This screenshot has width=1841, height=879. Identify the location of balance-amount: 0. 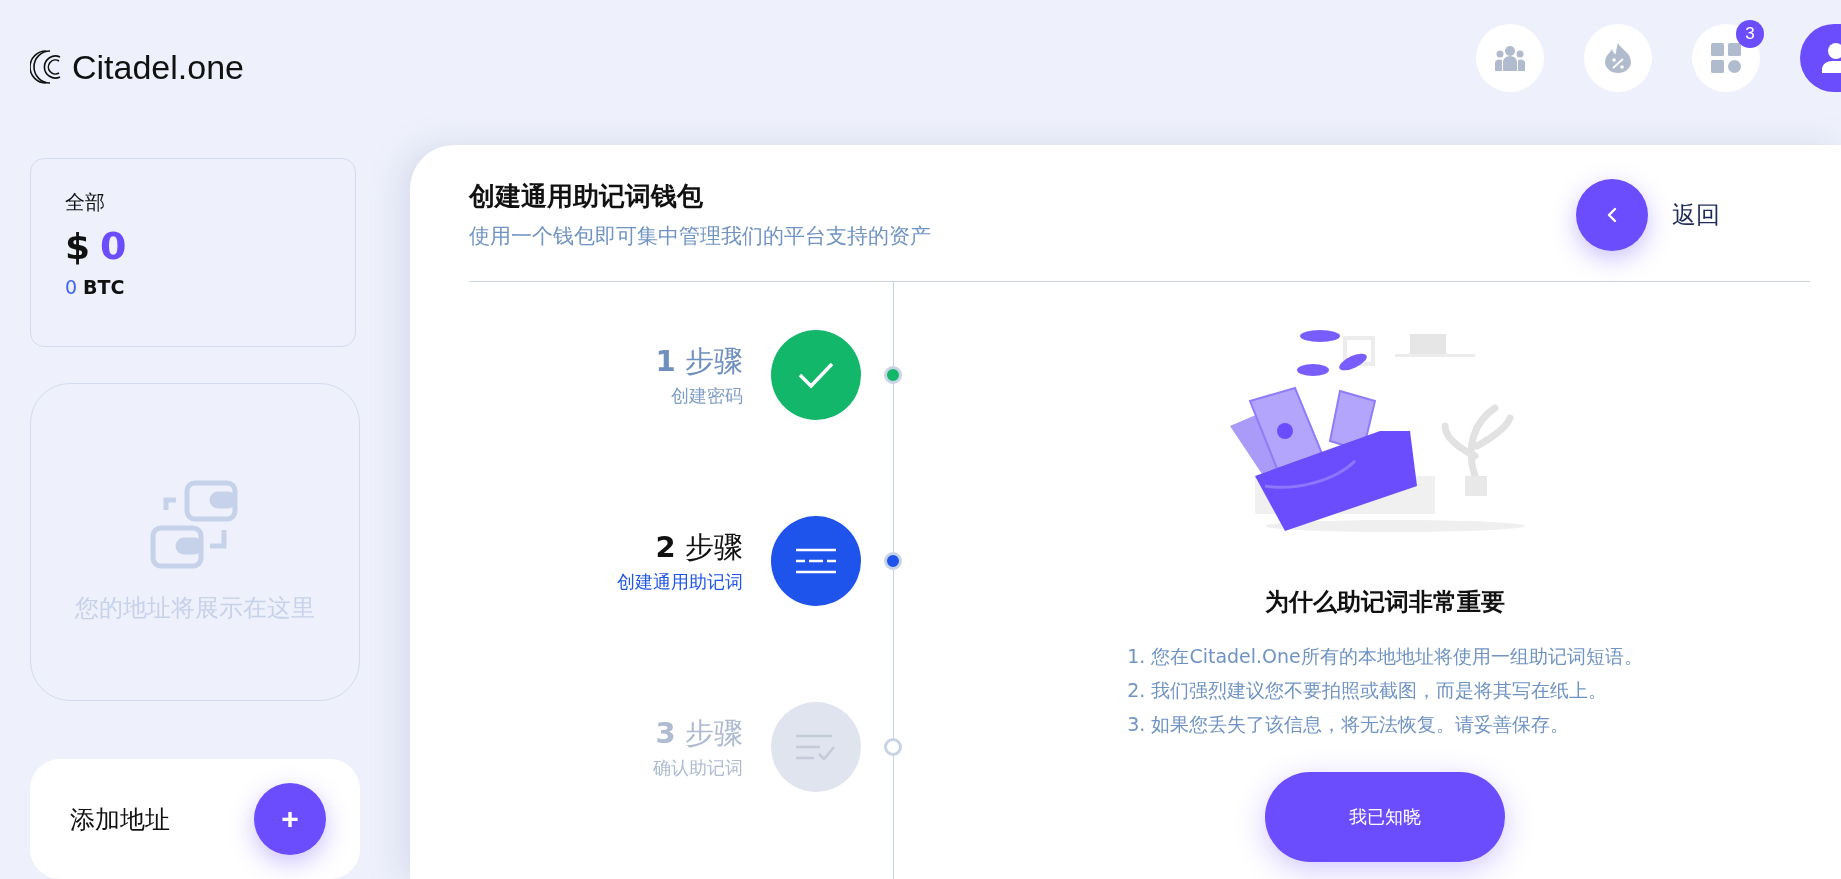
(113, 246).